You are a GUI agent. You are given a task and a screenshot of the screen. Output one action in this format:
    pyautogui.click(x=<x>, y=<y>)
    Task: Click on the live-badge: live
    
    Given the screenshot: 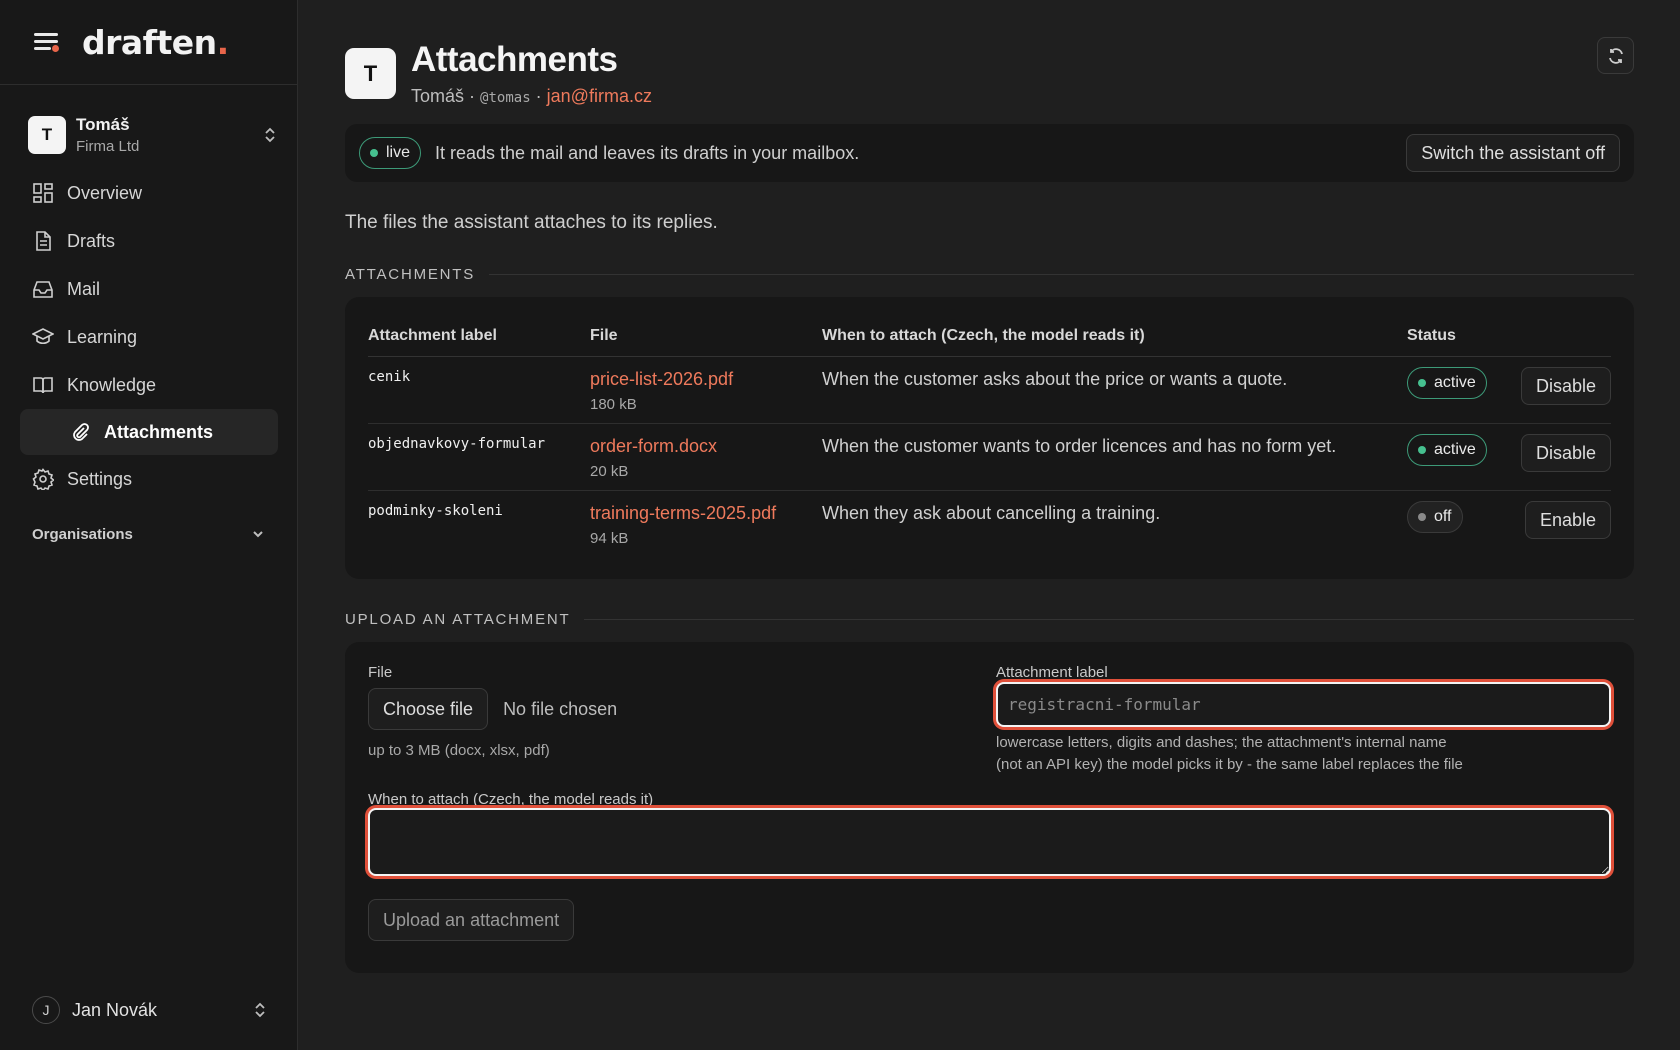 What is the action you would take?
    pyautogui.click(x=390, y=153)
    